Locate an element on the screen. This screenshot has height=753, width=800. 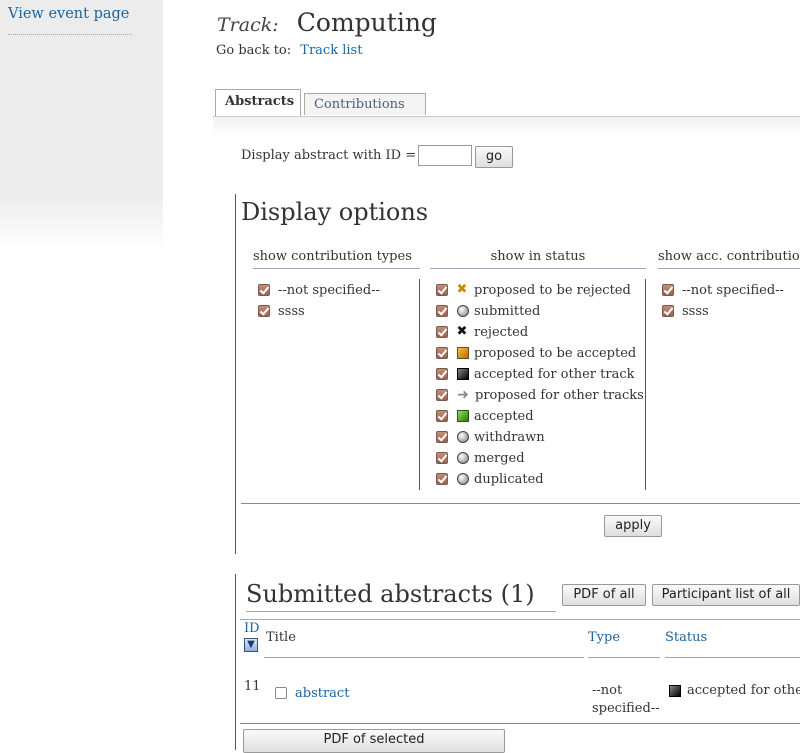
acc-contrib-header: show acc. contribution is located at coordinates (729, 259).